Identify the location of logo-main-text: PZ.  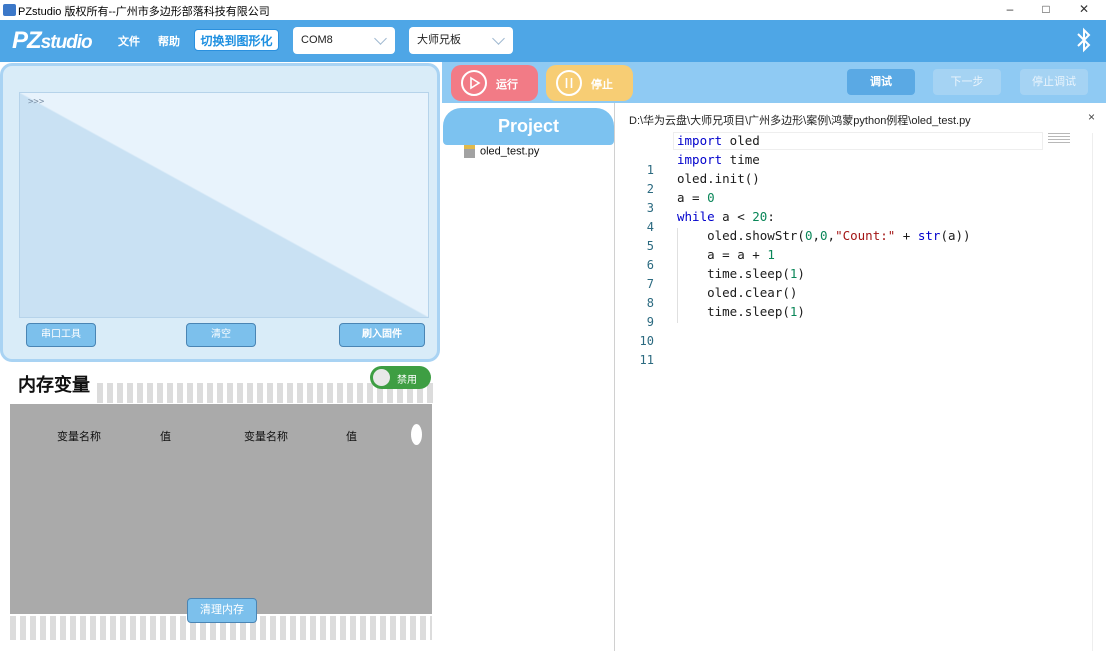
(27, 40).